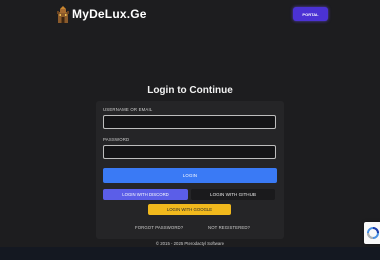 This screenshot has width=380, height=260. Describe the element at coordinates (190, 253) in the screenshot. I see `bottom-strip` at that location.